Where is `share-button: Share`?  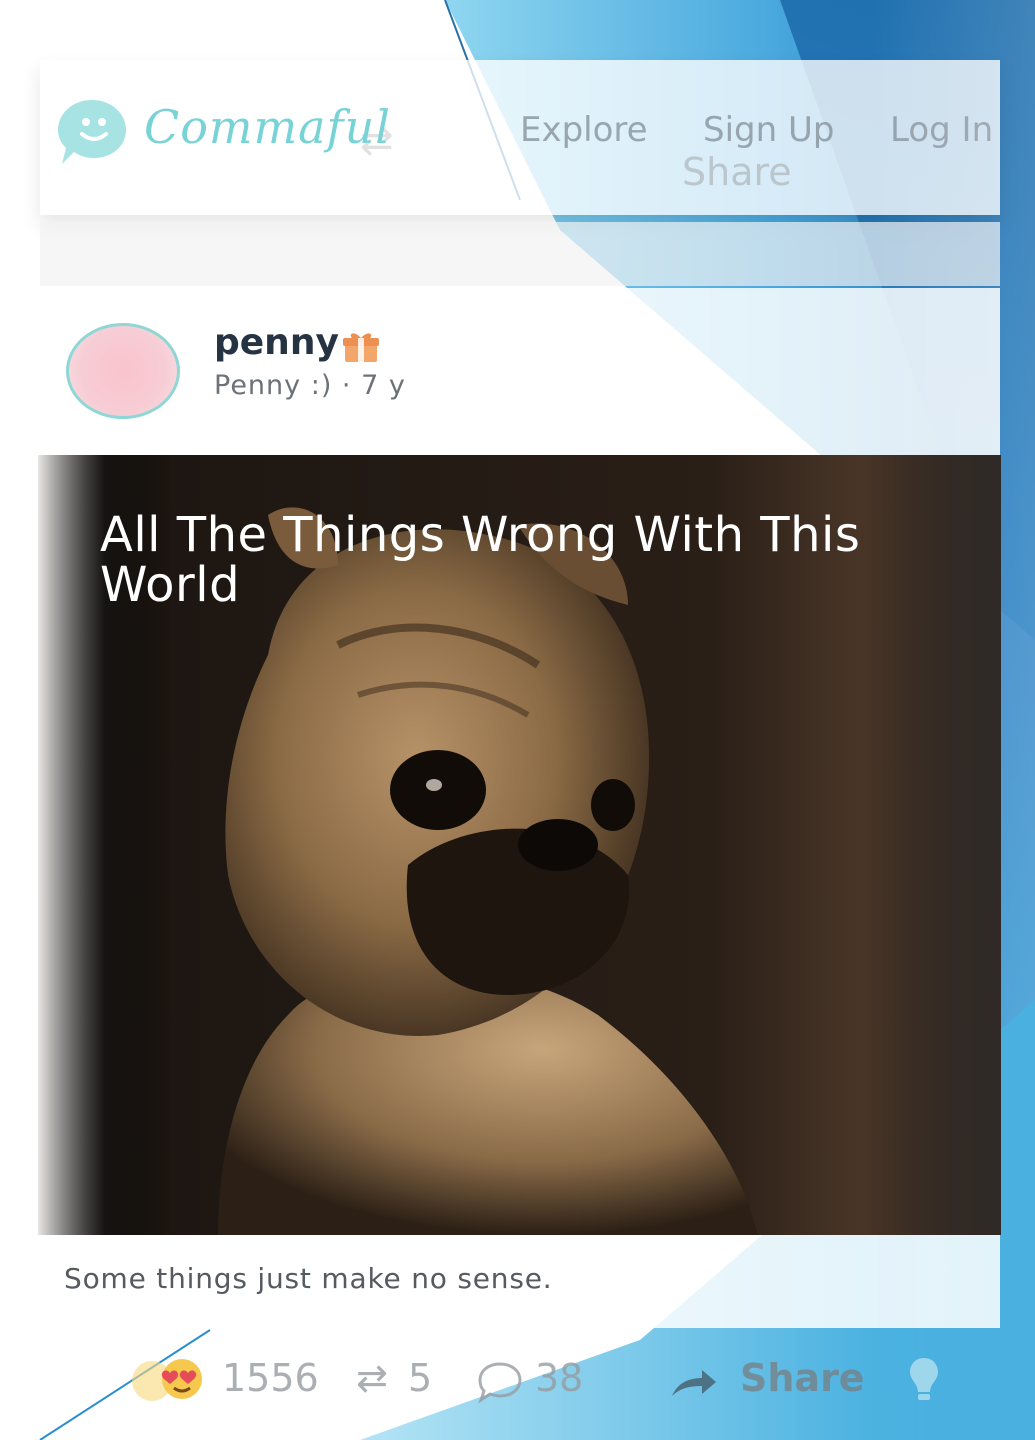 share-button: Share is located at coordinates (802, 1378).